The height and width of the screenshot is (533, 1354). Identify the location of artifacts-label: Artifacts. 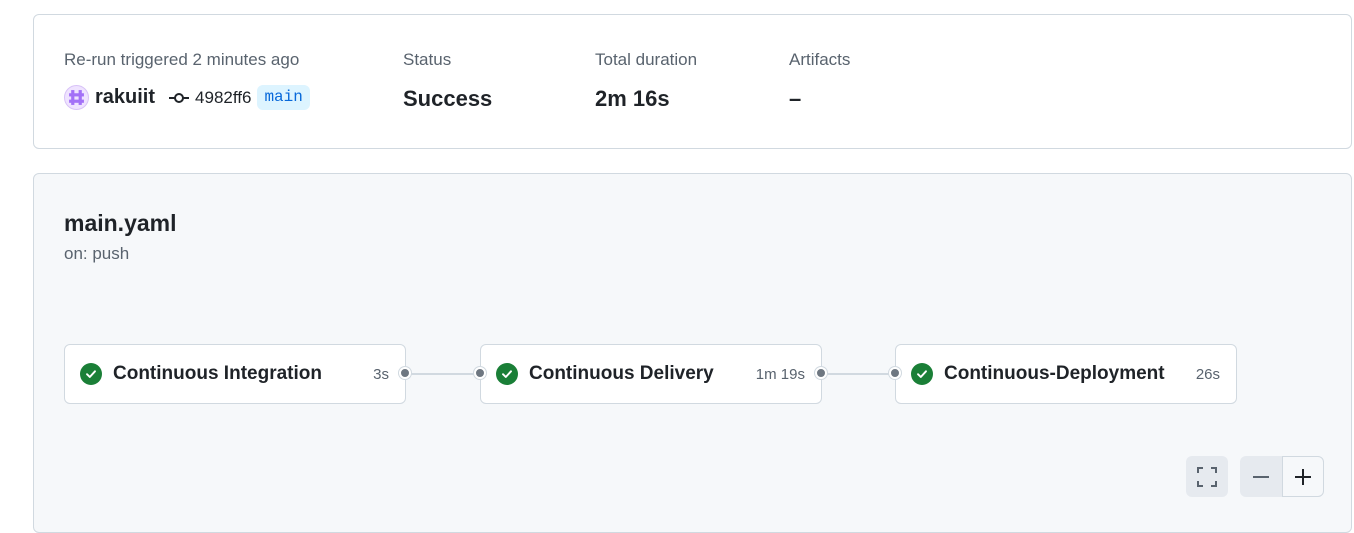
(820, 59).